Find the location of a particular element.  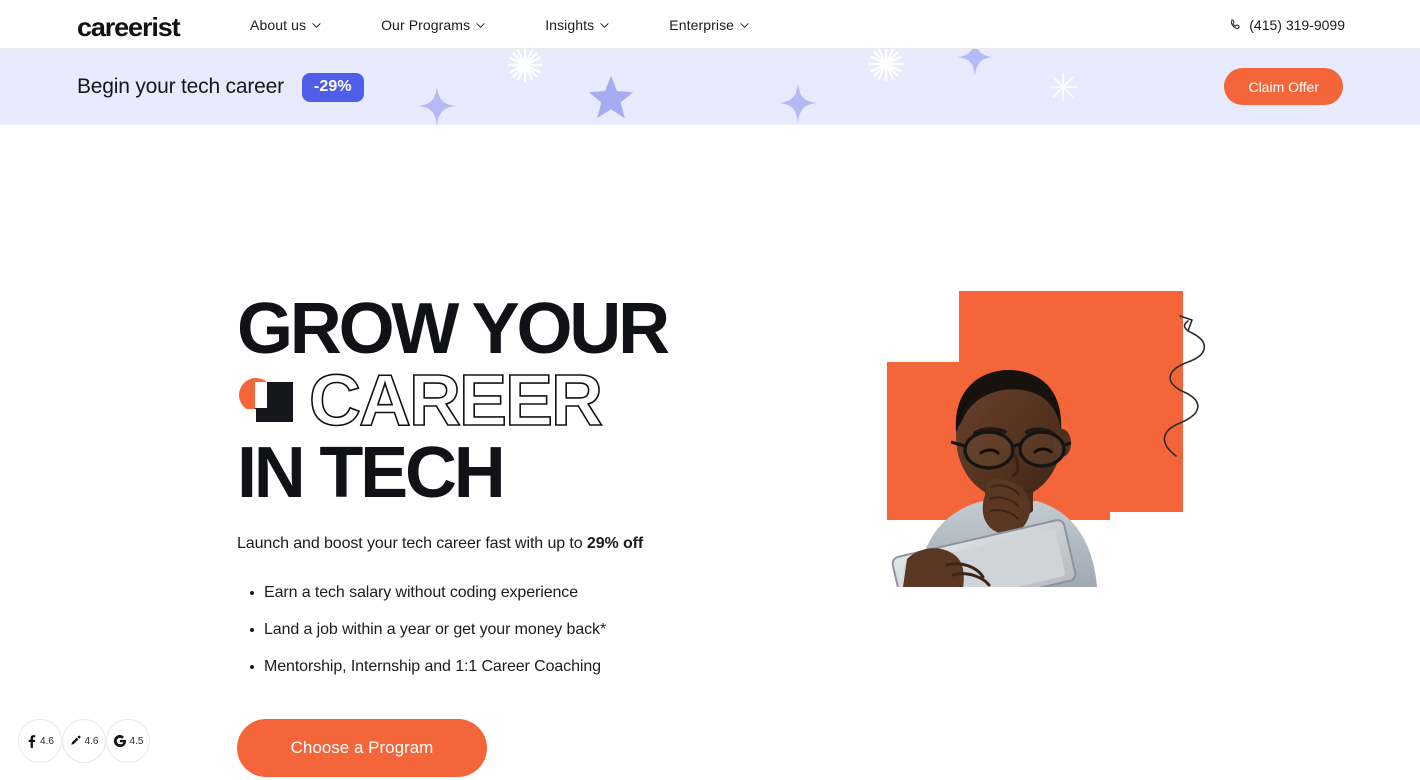

claim-offer-button: Claim Offer is located at coordinates (1283, 86).